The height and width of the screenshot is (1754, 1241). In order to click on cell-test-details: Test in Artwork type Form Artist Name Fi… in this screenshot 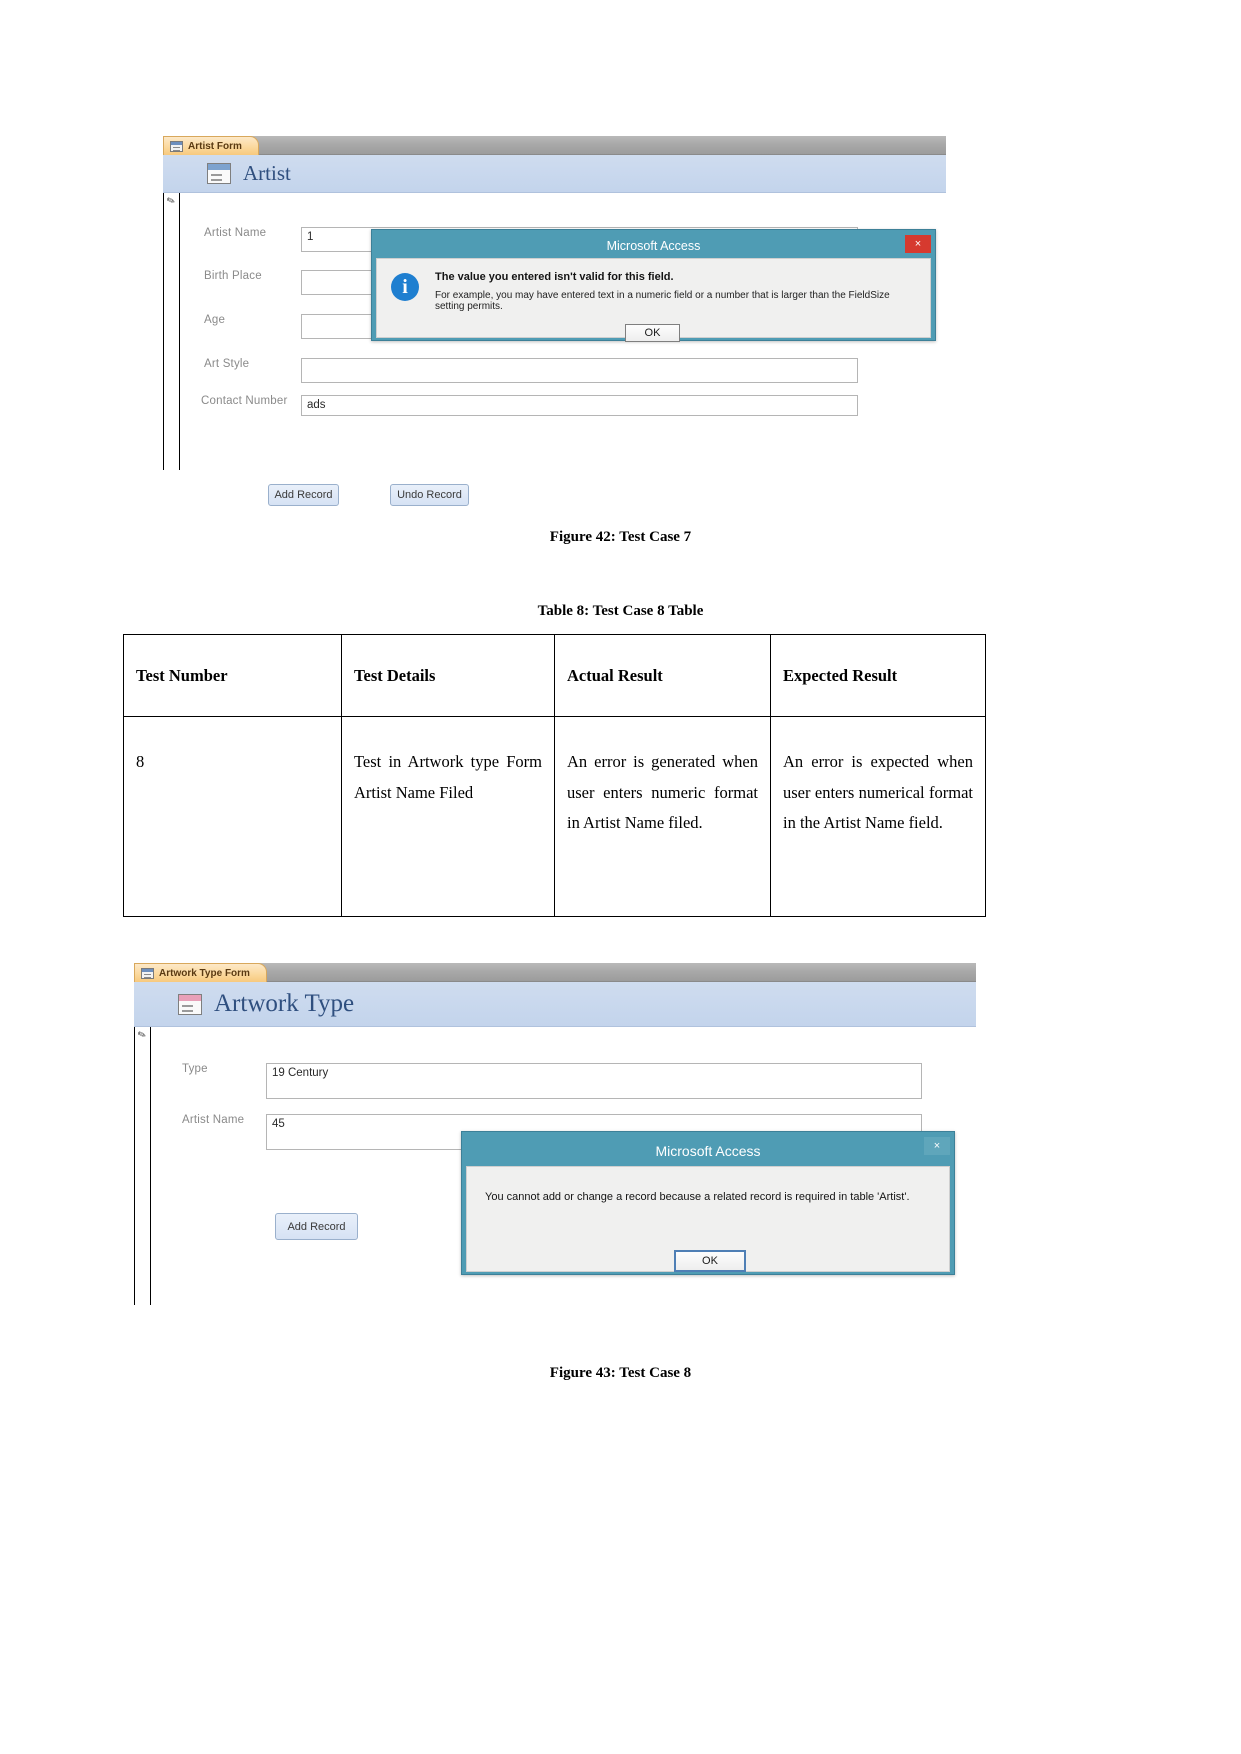, I will do `click(448, 816)`.